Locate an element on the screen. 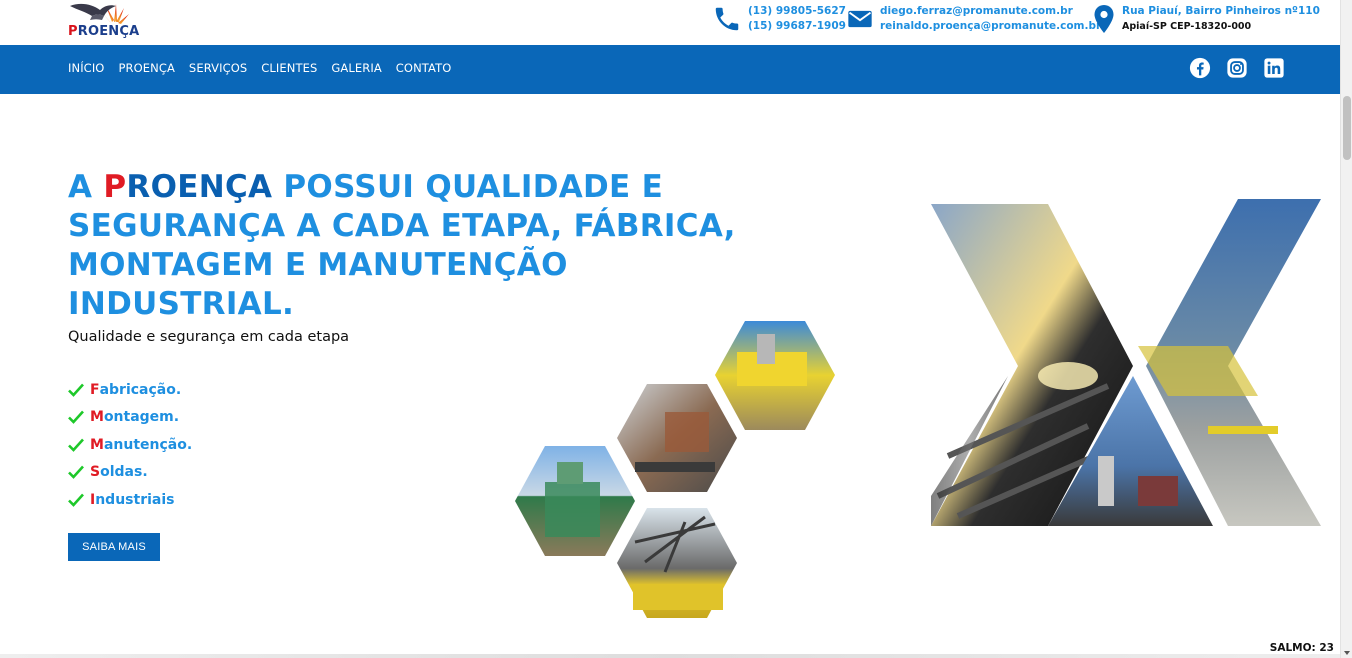  address-line-2: Apiaí-SP CEP-18320-000 is located at coordinates (1187, 26).